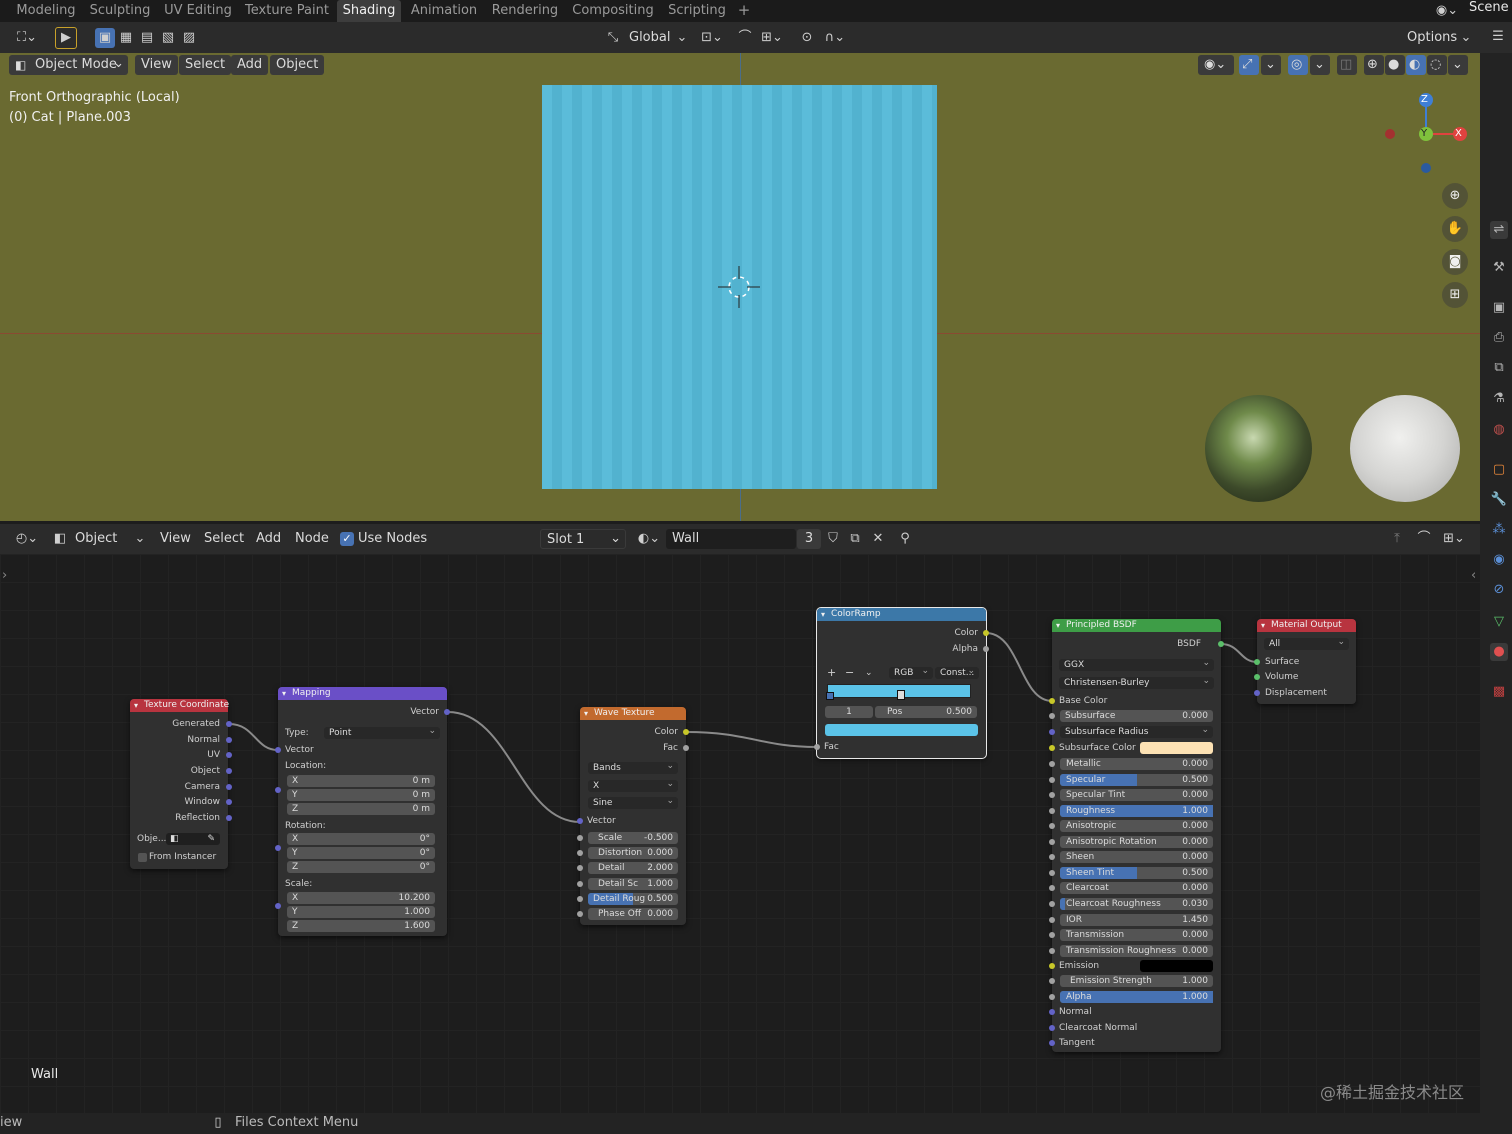 Image resolution: width=1512 pixels, height=1134 pixels. I want to click on material-name-field: Wall, so click(731, 539).